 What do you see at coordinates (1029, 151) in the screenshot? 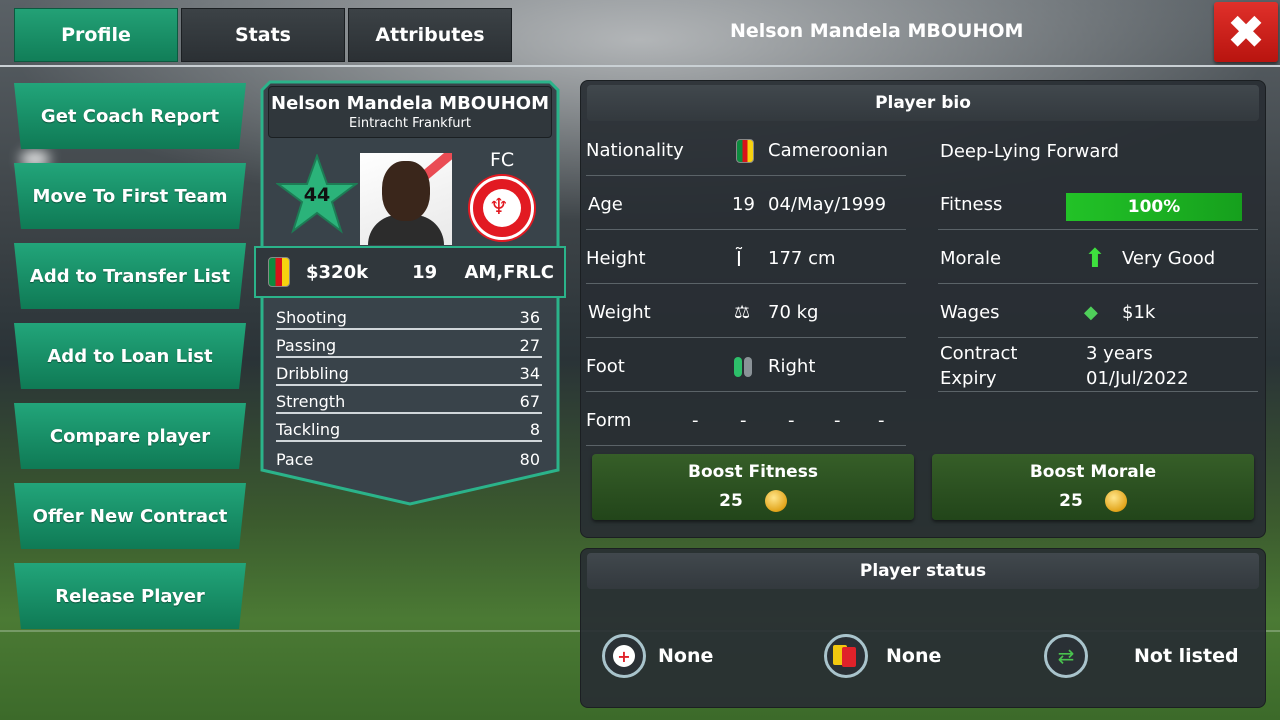
I see `player-role: Deep-Lying Forward` at bounding box center [1029, 151].